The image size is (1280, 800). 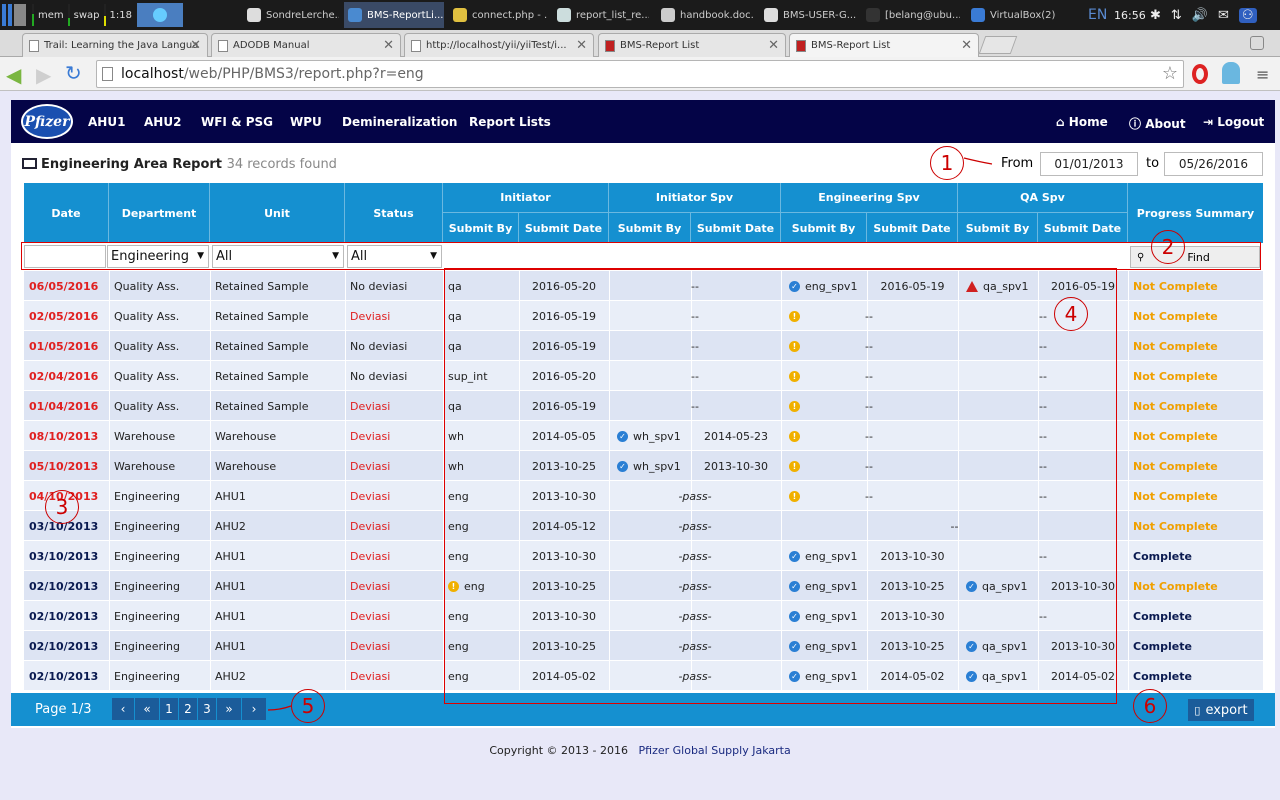 What do you see at coordinates (107, 74) in the screenshot?
I see `page-icon` at bounding box center [107, 74].